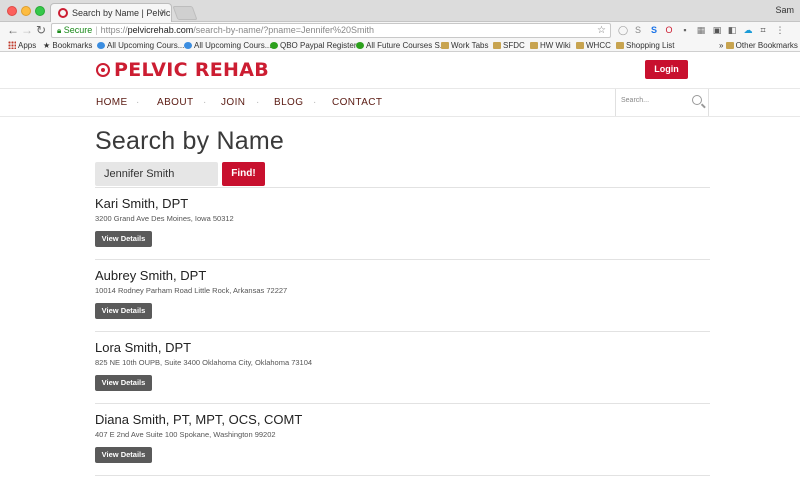 This screenshot has height=486, width=800. I want to click on close-window-button, so click(12, 11).